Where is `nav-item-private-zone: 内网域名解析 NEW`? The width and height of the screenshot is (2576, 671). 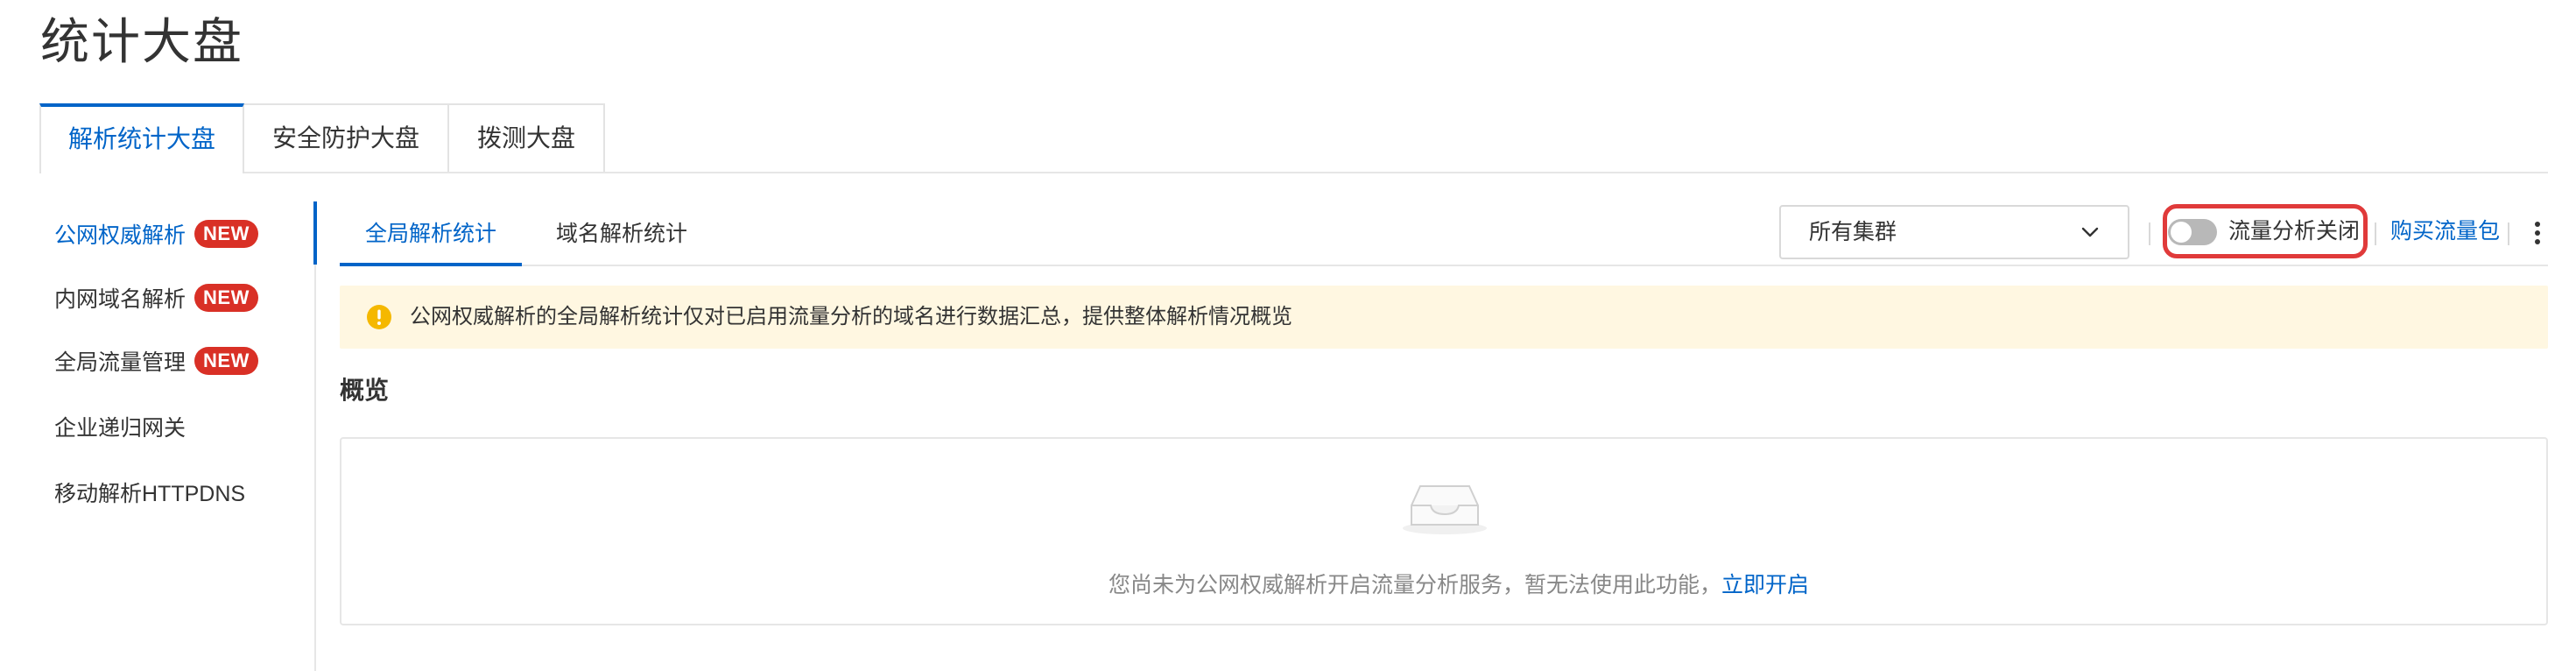
nav-item-private-zone: 内网域名解析 NEW is located at coordinates (156, 297).